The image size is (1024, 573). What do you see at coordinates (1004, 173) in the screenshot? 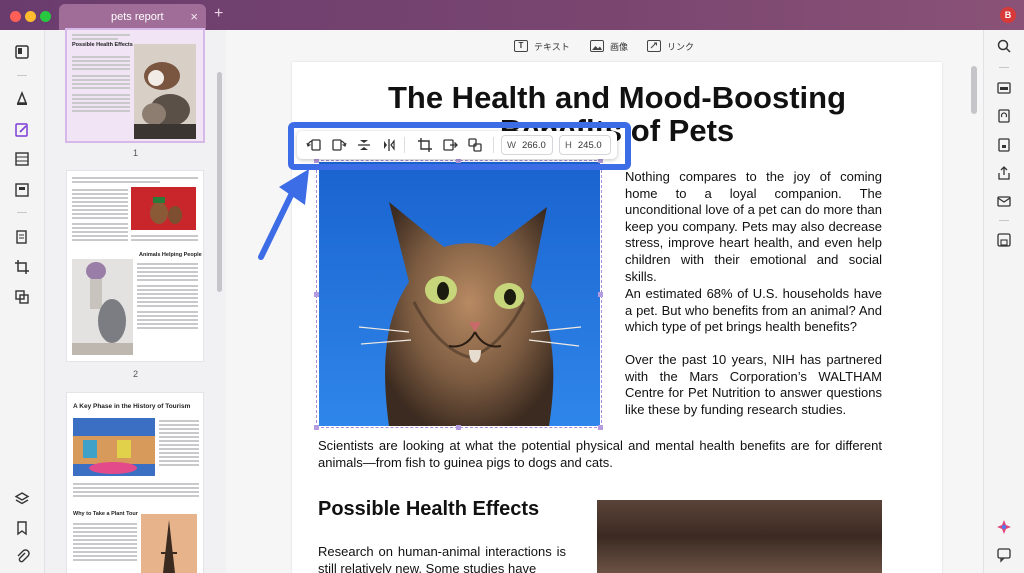
I see `share-icon` at bounding box center [1004, 173].